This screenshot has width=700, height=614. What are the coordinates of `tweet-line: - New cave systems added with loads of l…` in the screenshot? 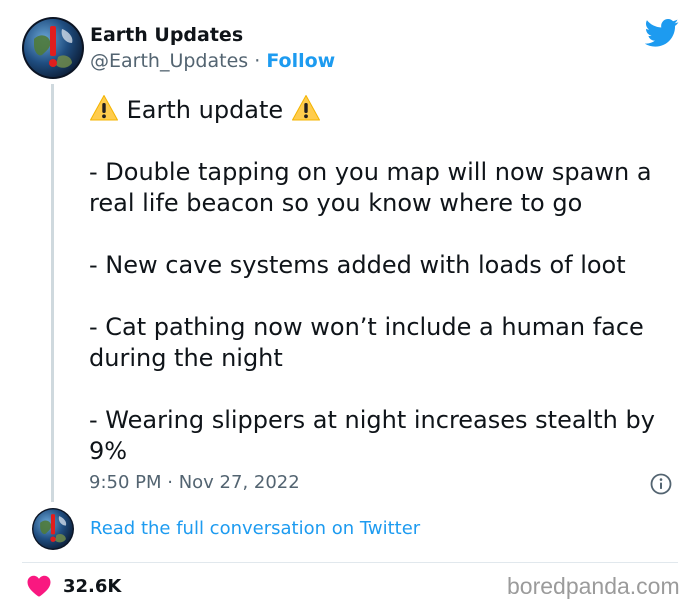 It's located at (357, 265).